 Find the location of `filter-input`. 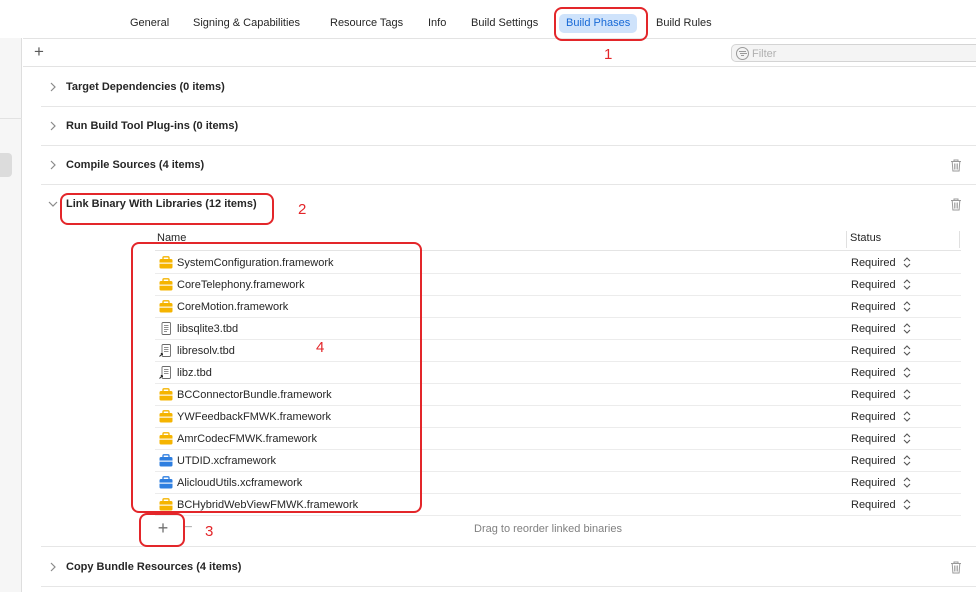

filter-input is located at coordinates (852, 53).